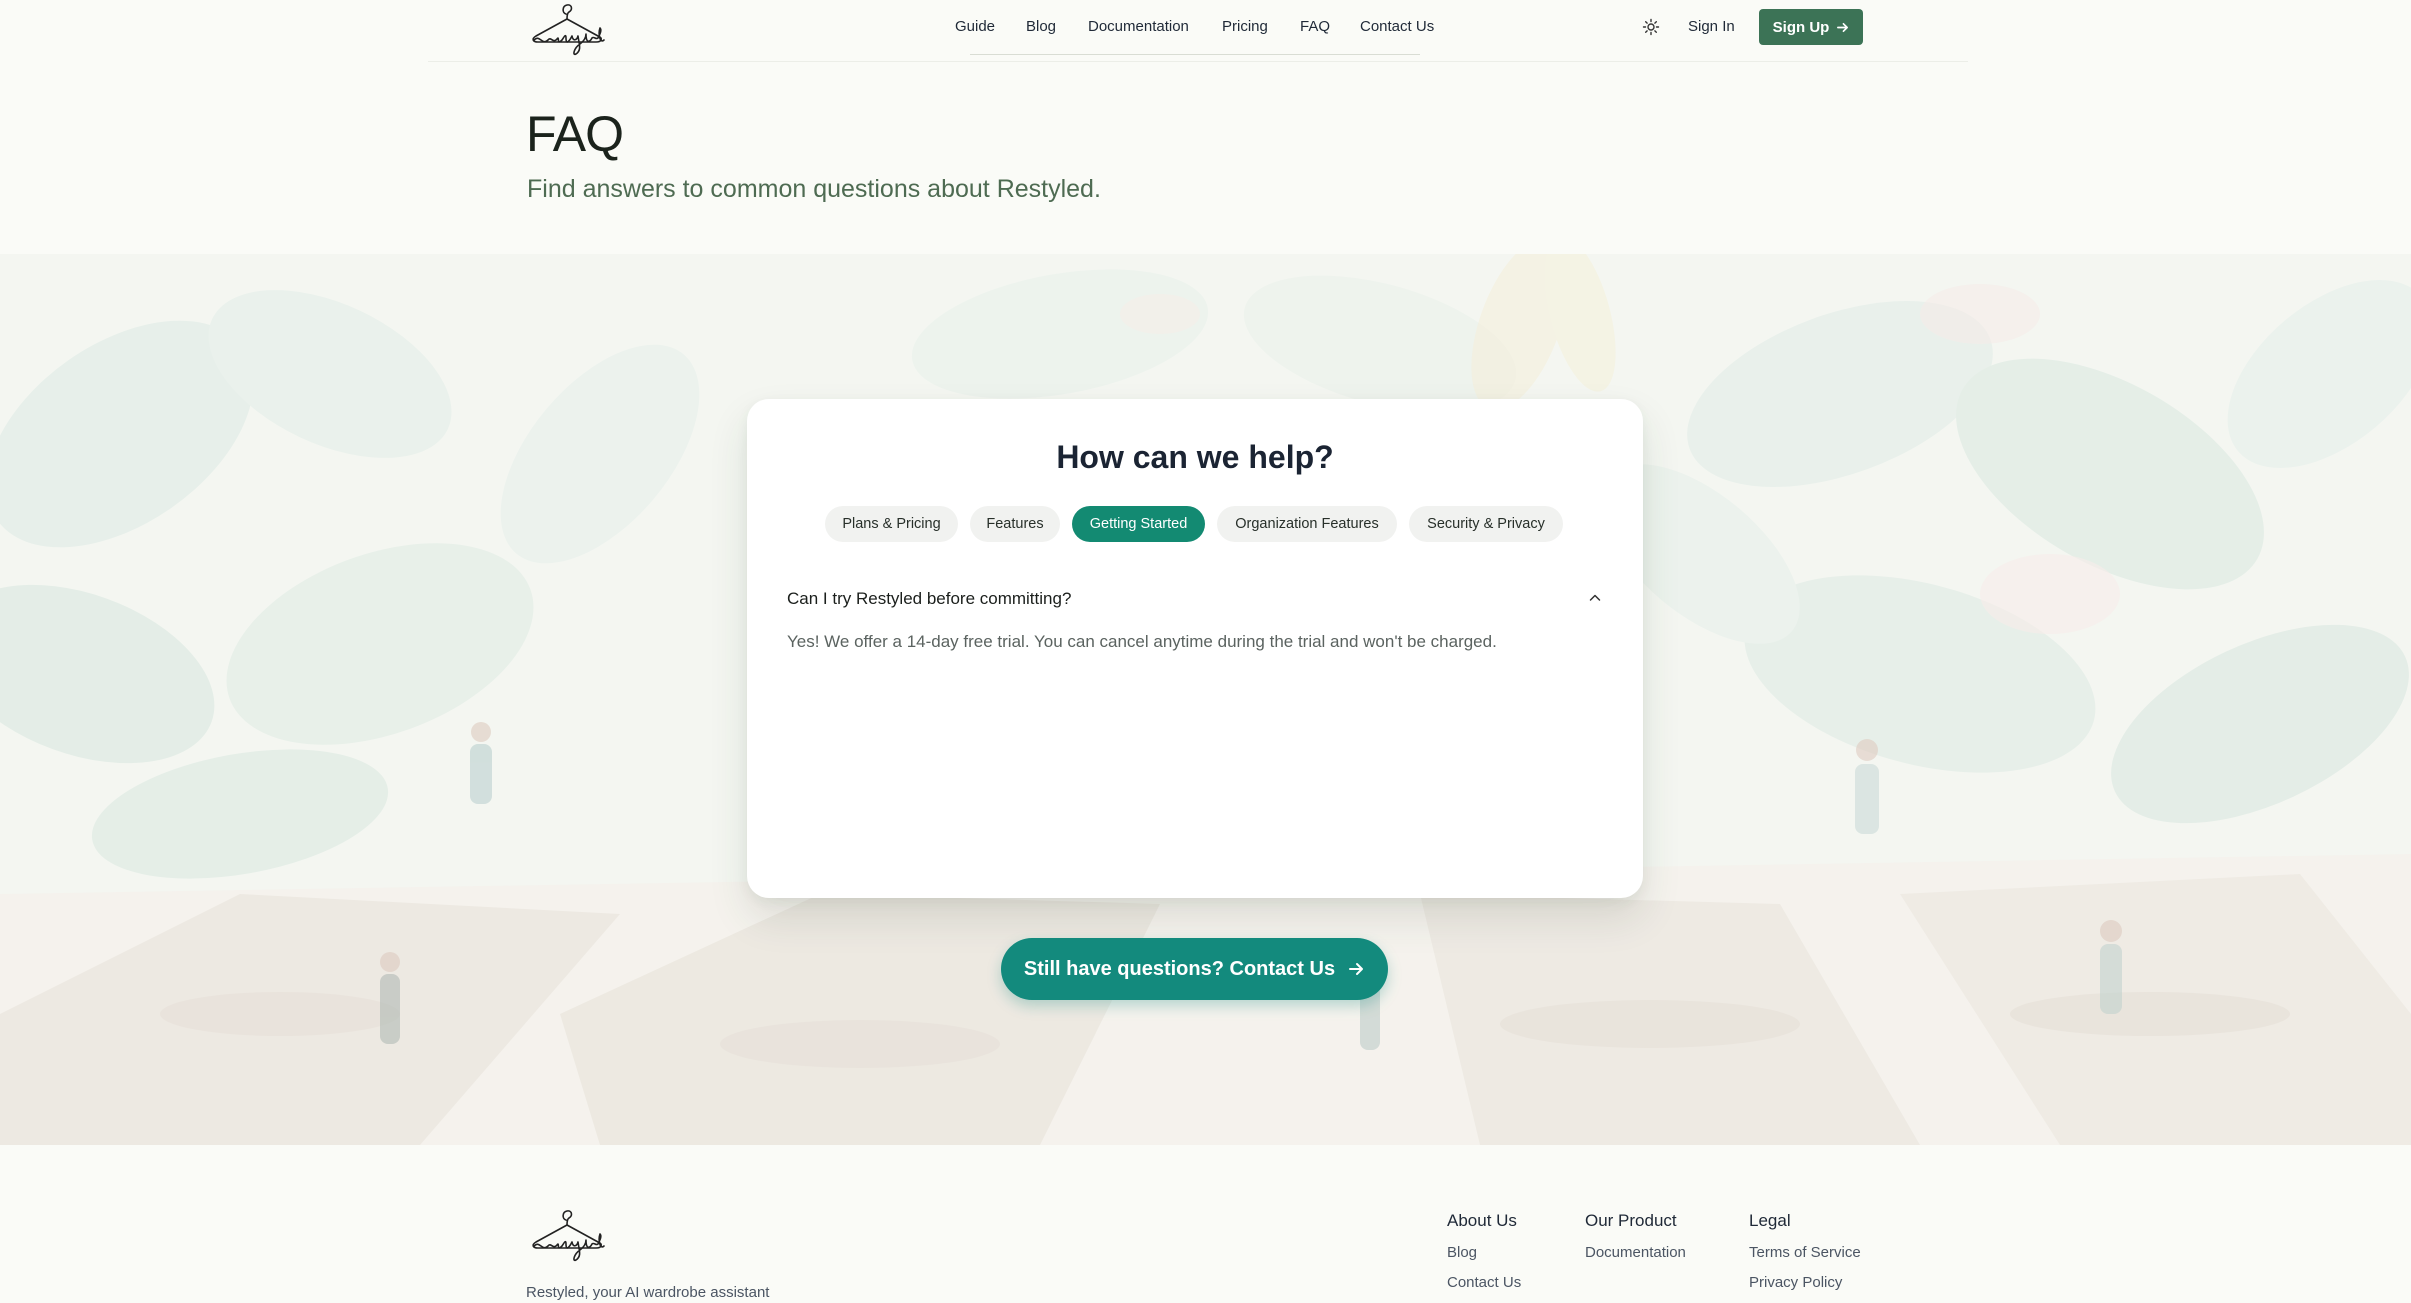  Describe the element at coordinates (1198, 61) in the screenshot. I see `nav-divider` at that location.